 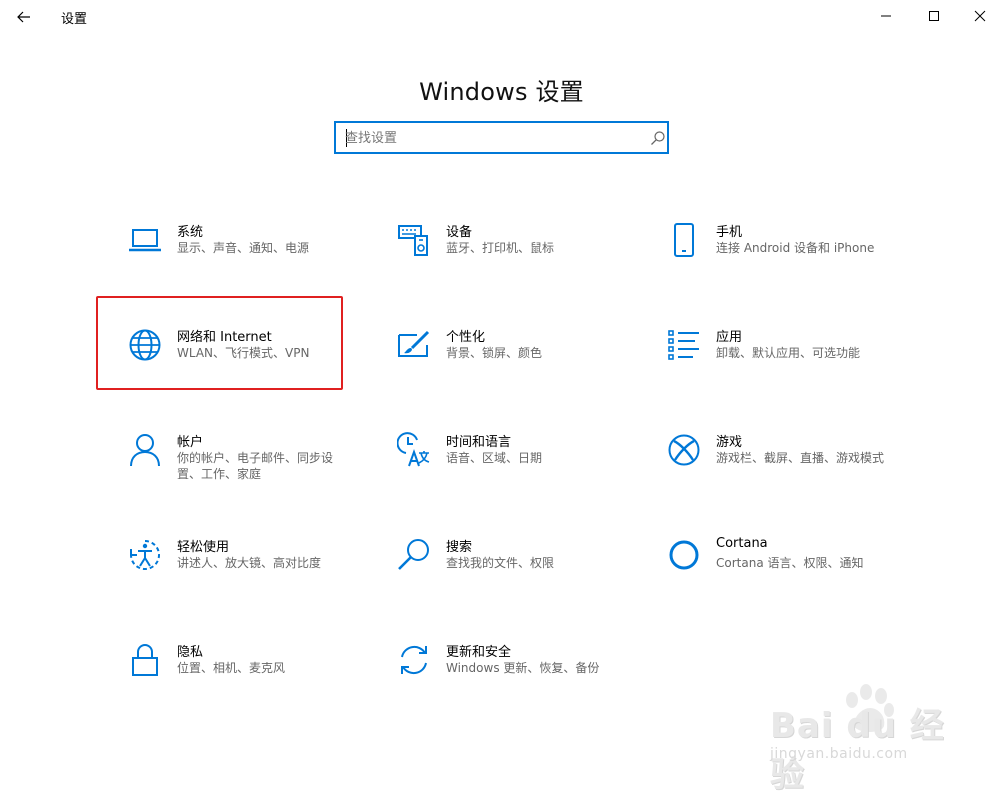 What do you see at coordinates (658, 138) in the screenshot?
I see `search-icon` at bounding box center [658, 138].